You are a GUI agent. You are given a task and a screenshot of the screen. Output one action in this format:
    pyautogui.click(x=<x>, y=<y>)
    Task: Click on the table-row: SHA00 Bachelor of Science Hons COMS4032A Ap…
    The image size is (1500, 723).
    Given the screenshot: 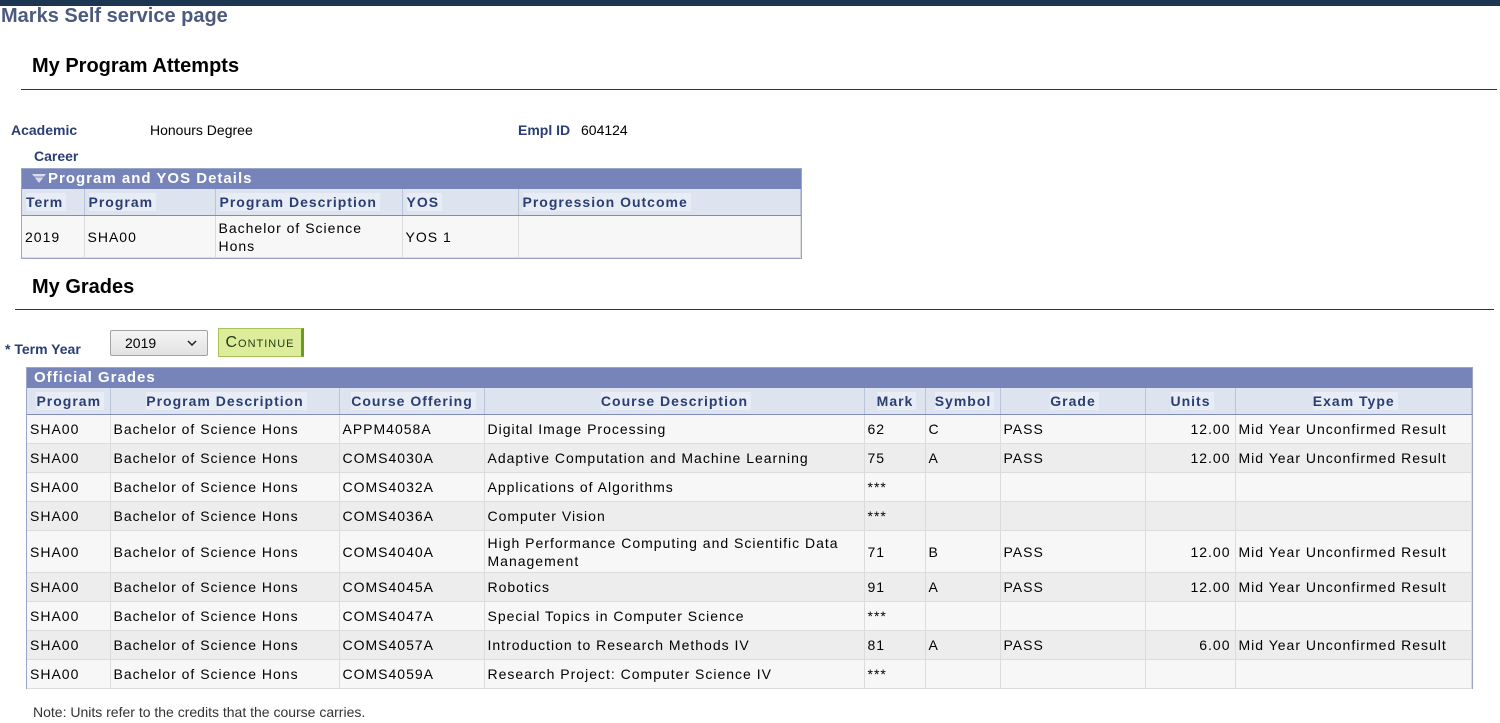 What is the action you would take?
    pyautogui.click(x=749, y=487)
    